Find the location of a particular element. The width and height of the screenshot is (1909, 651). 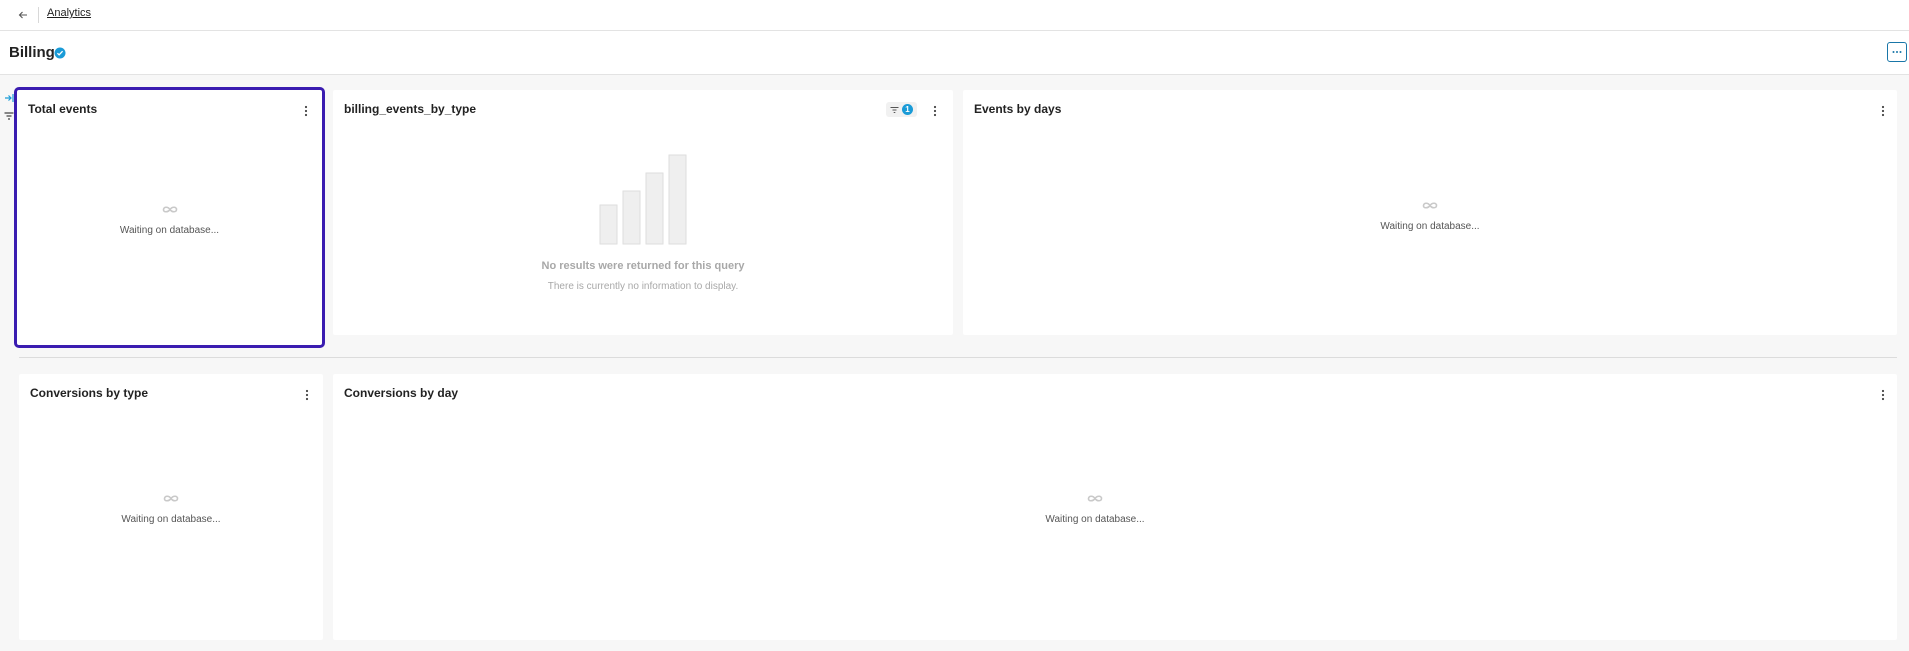

card-title: Events by days is located at coordinates (1018, 109).